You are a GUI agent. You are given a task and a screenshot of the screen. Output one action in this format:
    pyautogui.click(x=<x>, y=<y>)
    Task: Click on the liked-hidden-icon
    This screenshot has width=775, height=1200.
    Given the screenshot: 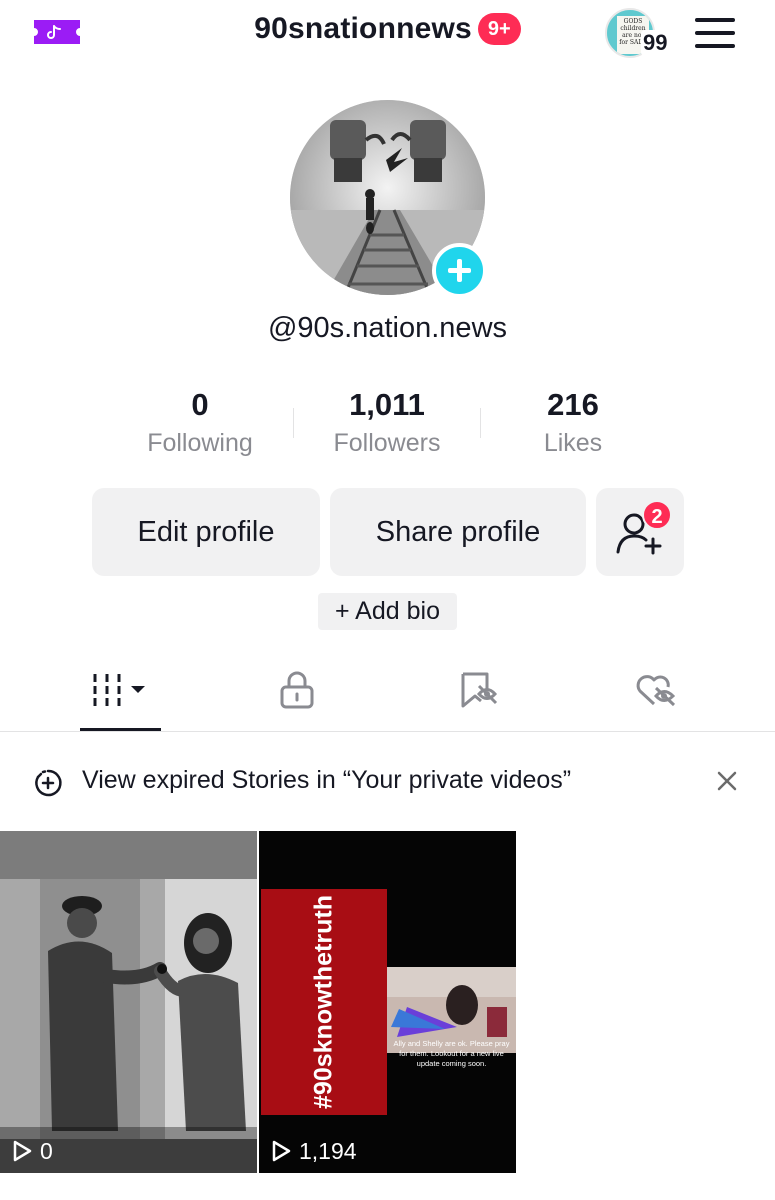 What is the action you would take?
    pyautogui.click(x=656, y=691)
    